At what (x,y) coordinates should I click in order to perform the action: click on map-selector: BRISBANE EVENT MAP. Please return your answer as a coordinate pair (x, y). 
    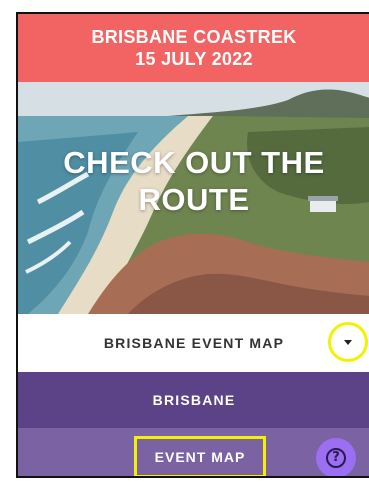
    Looking at the image, I should click on (193, 343).